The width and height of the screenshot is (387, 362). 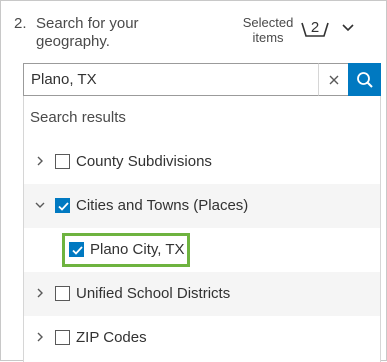 I want to click on clear-search-button, so click(x=333, y=79).